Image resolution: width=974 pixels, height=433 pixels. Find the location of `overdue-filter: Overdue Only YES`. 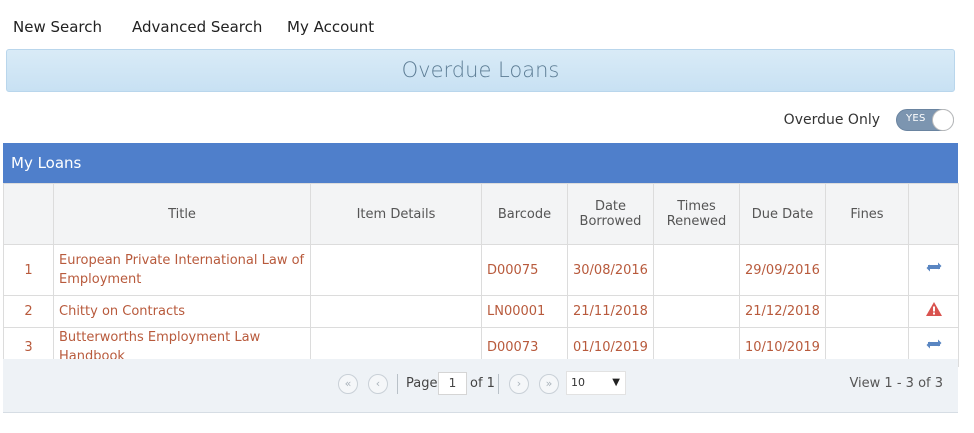

overdue-filter: Overdue Only YES is located at coordinates (869, 120).